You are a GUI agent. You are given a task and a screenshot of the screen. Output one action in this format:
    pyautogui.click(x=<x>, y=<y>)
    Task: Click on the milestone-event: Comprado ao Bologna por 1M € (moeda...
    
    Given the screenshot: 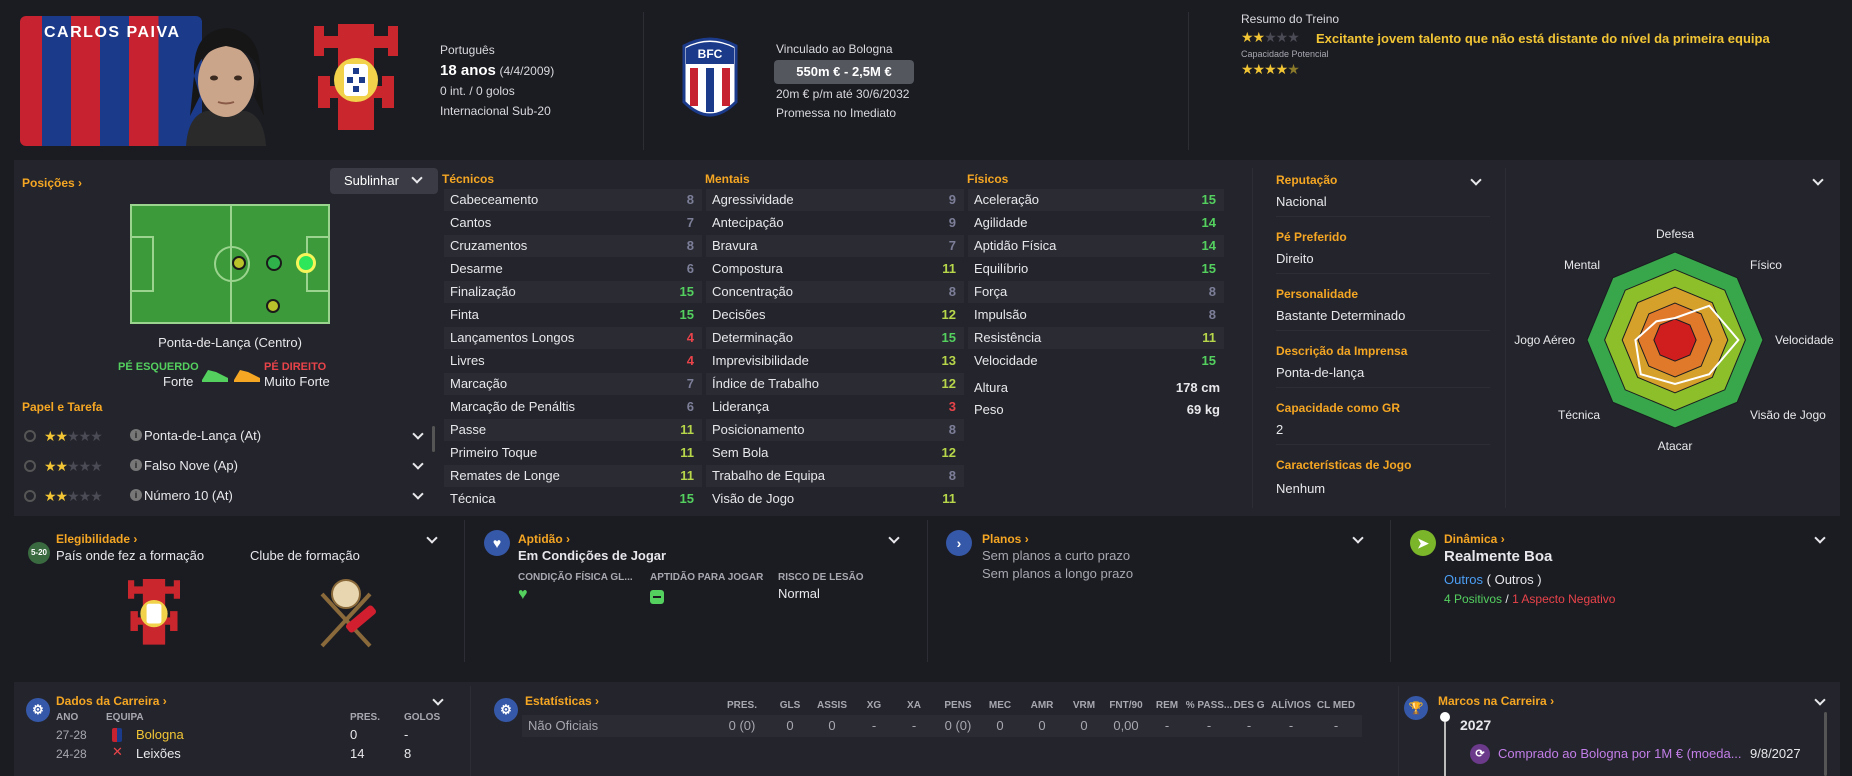 What is the action you would take?
    pyautogui.click(x=1620, y=753)
    